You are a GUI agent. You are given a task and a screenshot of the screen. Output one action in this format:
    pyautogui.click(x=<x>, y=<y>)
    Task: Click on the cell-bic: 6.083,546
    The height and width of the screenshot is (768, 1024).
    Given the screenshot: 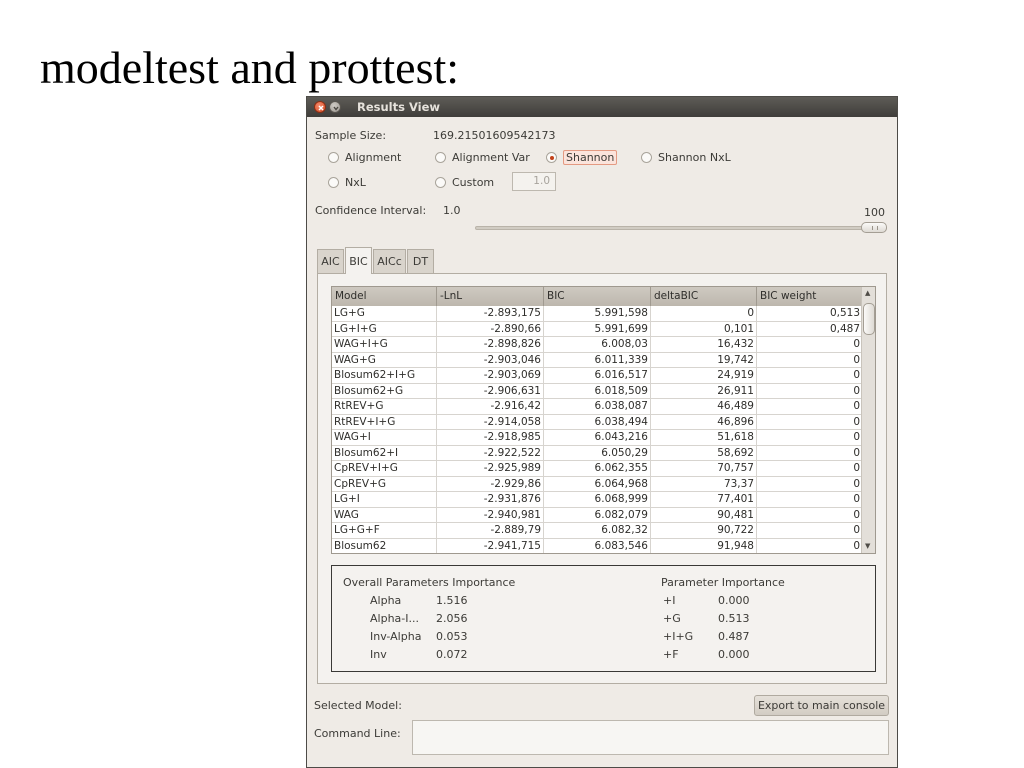 What is the action you would take?
    pyautogui.click(x=597, y=545)
    